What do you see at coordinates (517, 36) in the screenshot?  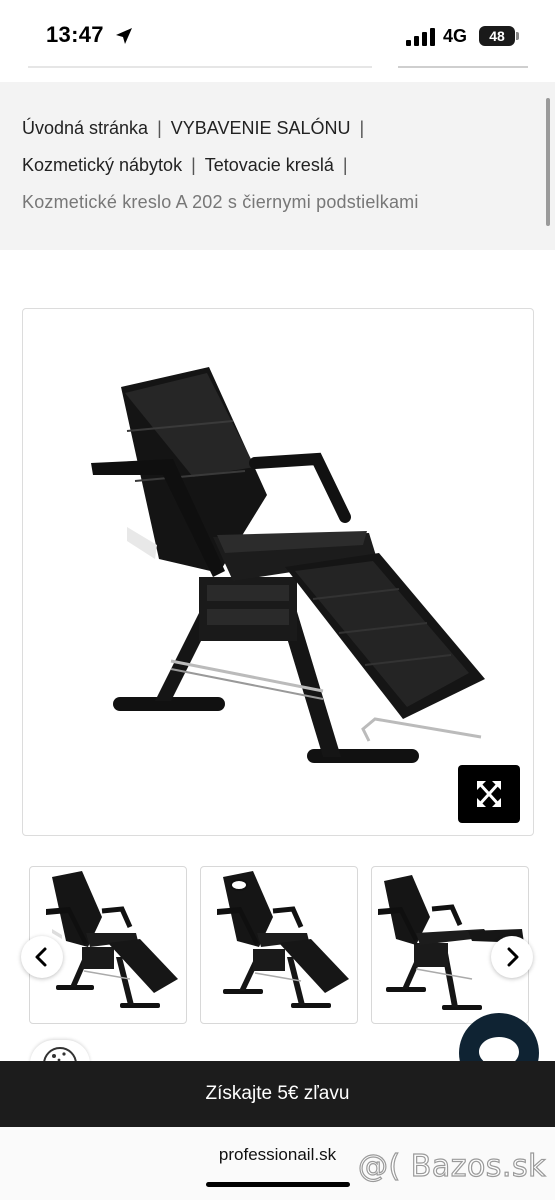 I see `battery-tip` at bounding box center [517, 36].